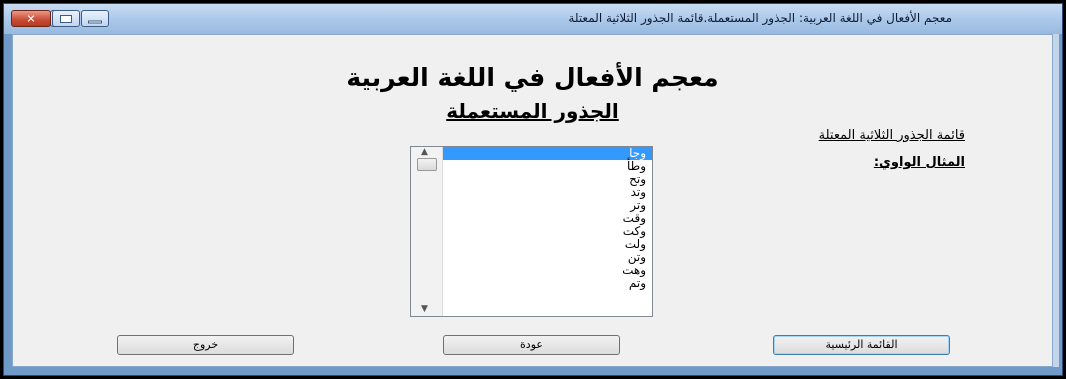 The width and height of the screenshot is (1066, 379). Describe the element at coordinates (891, 135) in the screenshot. I see `roots-list-label: قائمة الجذور الثلاثية المعتلة` at that location.